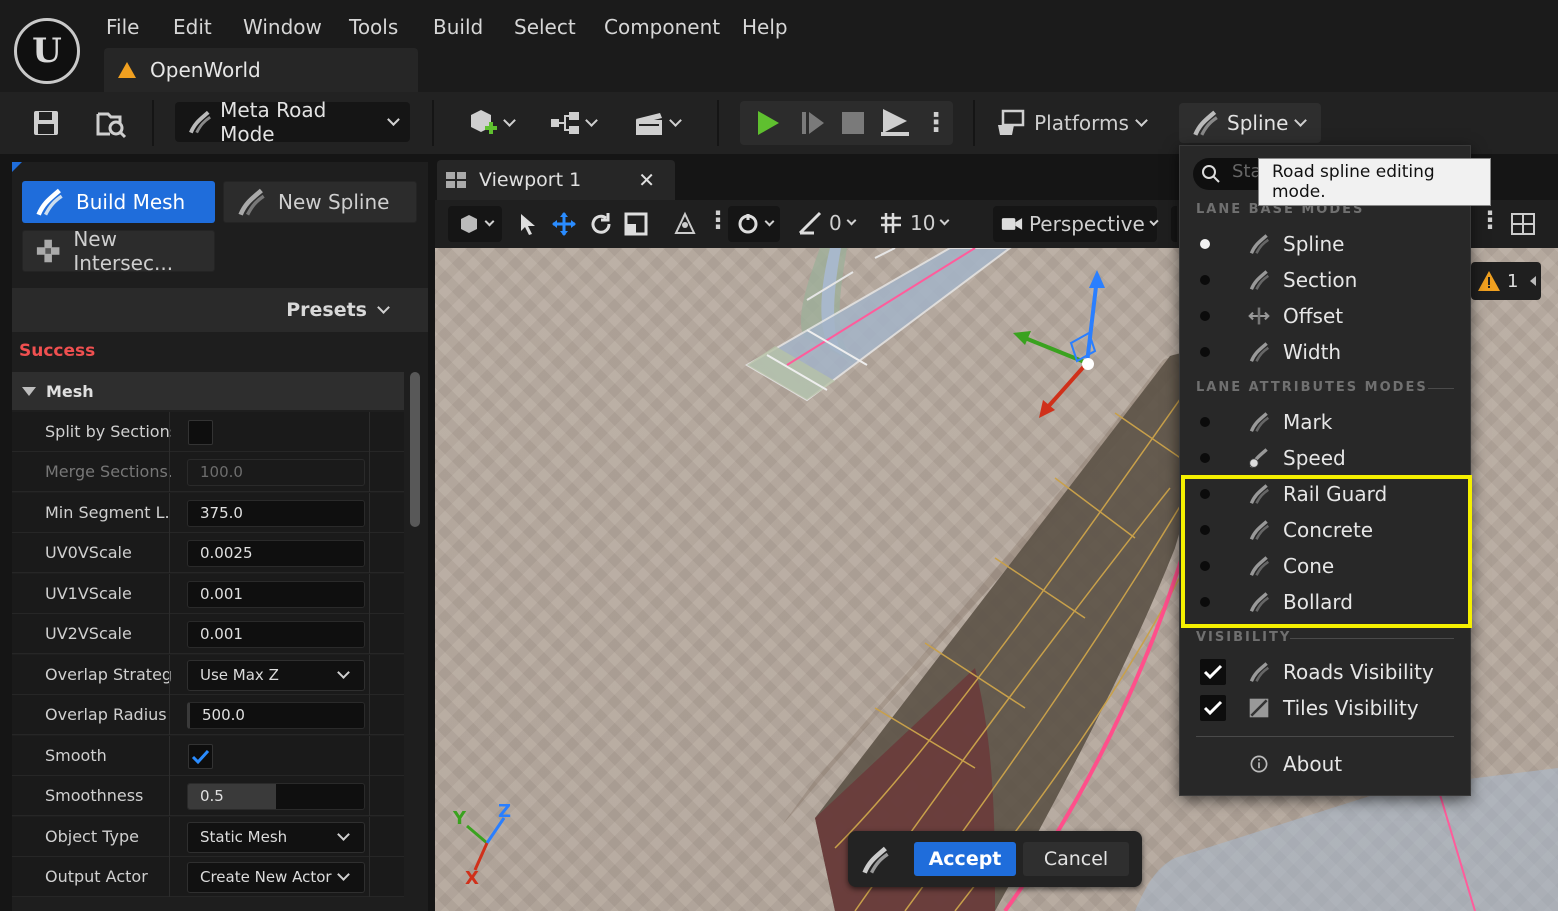 This screenshot has width=1558, height=911. Describe the element at coordinates (48, 251) in the screenshot. I see `intersection-icon` at that location.